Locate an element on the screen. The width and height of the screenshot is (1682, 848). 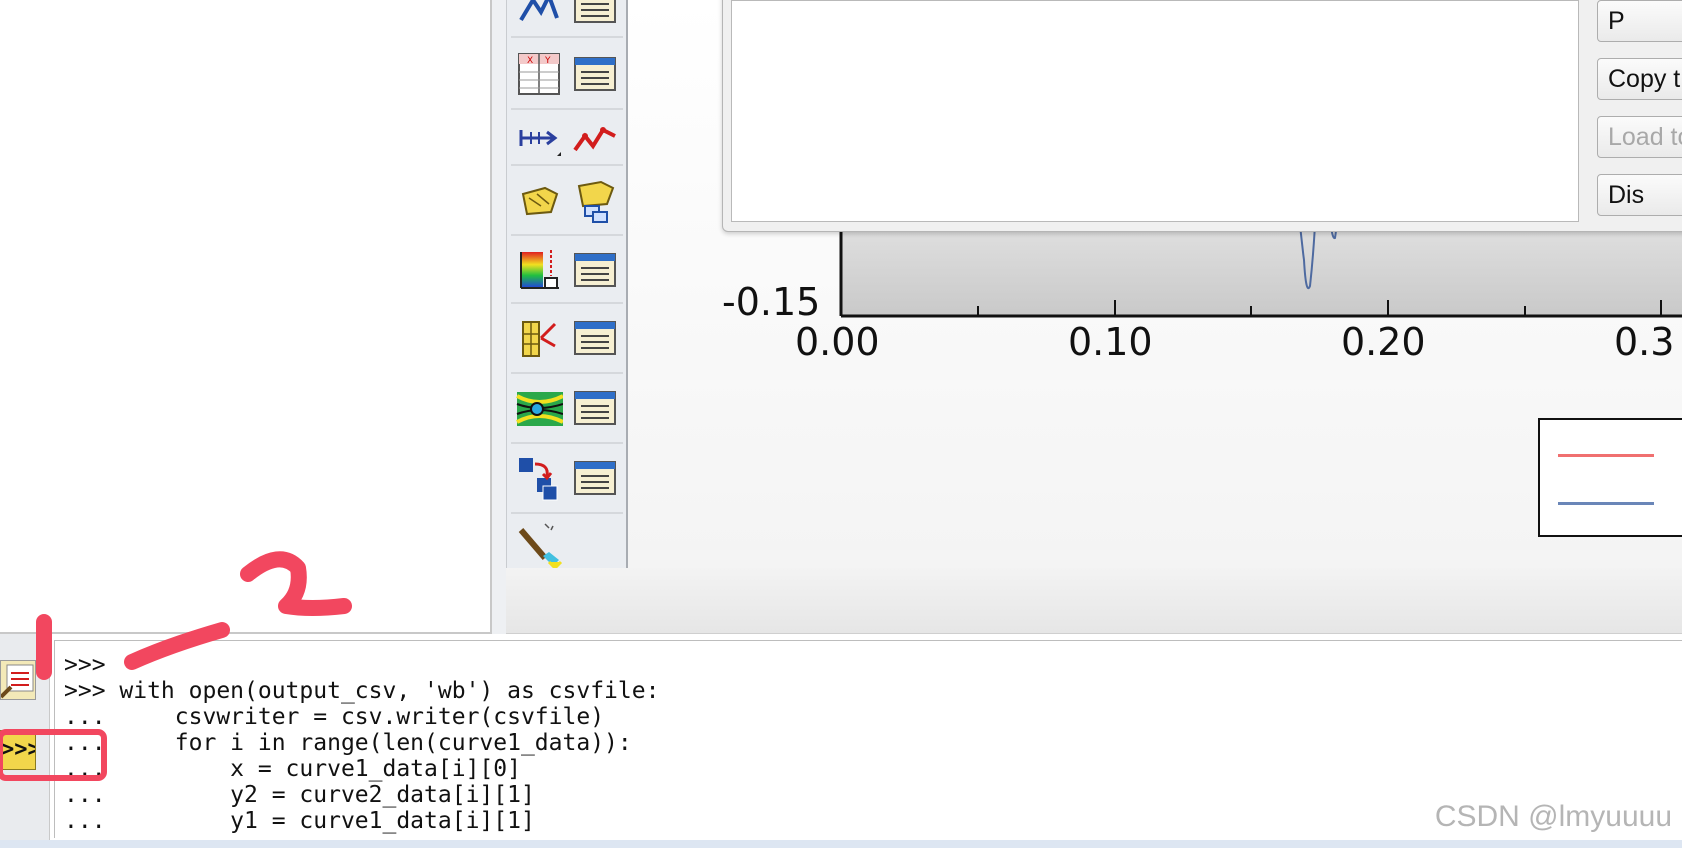
annotation-stroke is located at coordinates (177, 646).